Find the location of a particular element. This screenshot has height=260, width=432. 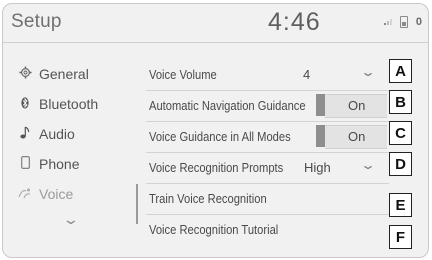

callout-b: B is located at coordinates (400, 102).